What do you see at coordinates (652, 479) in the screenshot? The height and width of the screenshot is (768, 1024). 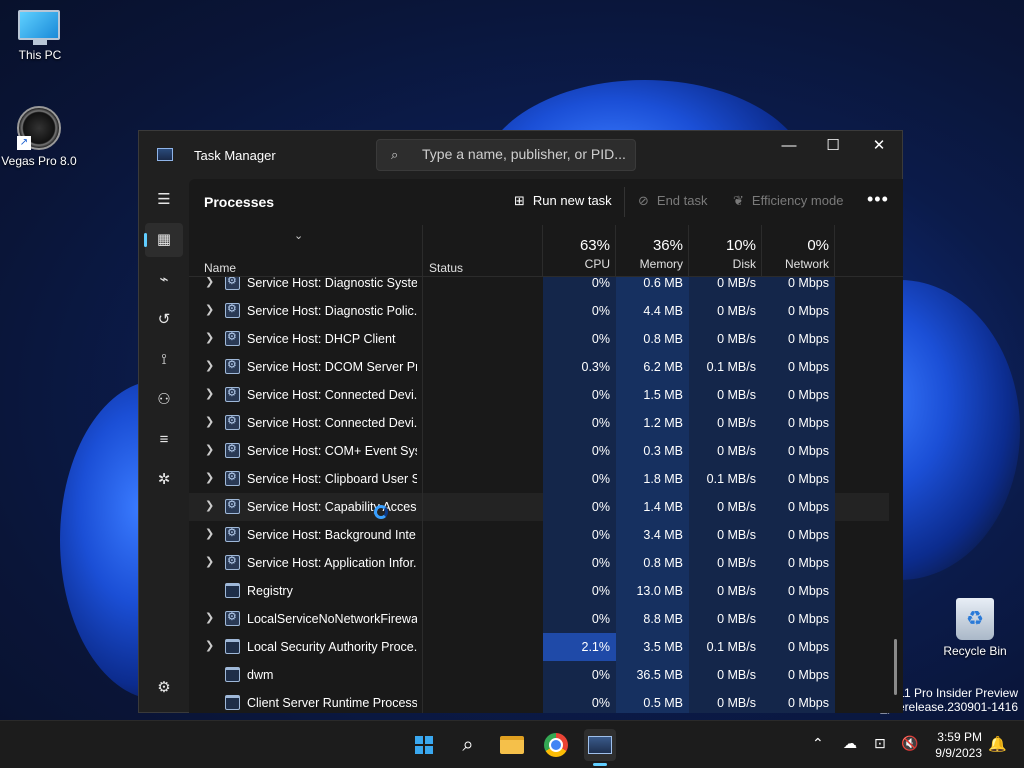 I see `memory-cell: 1.8 MB` at bounding box center [652, 479].